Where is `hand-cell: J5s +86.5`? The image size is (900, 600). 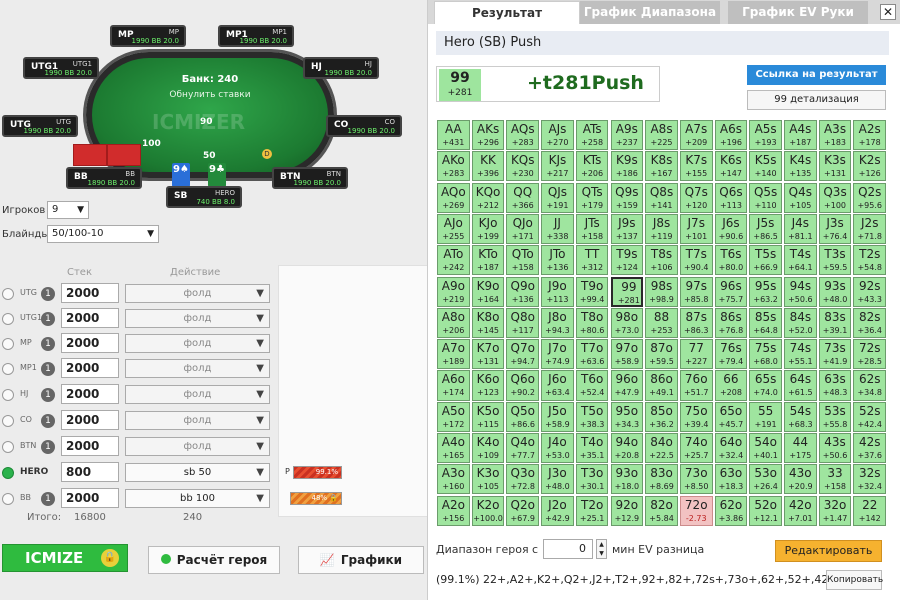
hand-cell: J5s +86.5 is located at coordinates (765, 229).